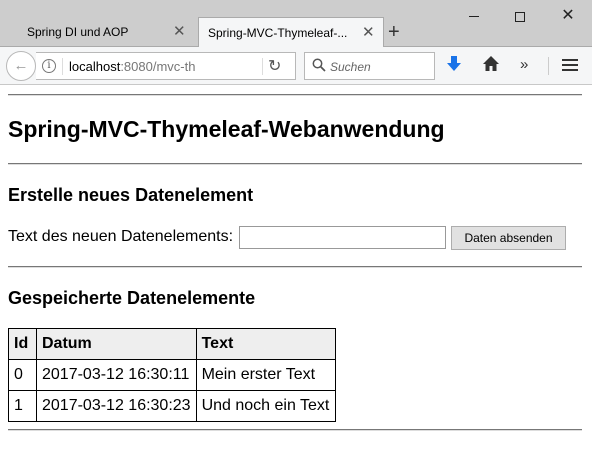 Image resolution: width=592 pixels, height=459 pixels. Describe the element at coordinates (524, 65) in the screenshot. I see `overflow-chevron-icon: »` at that location.